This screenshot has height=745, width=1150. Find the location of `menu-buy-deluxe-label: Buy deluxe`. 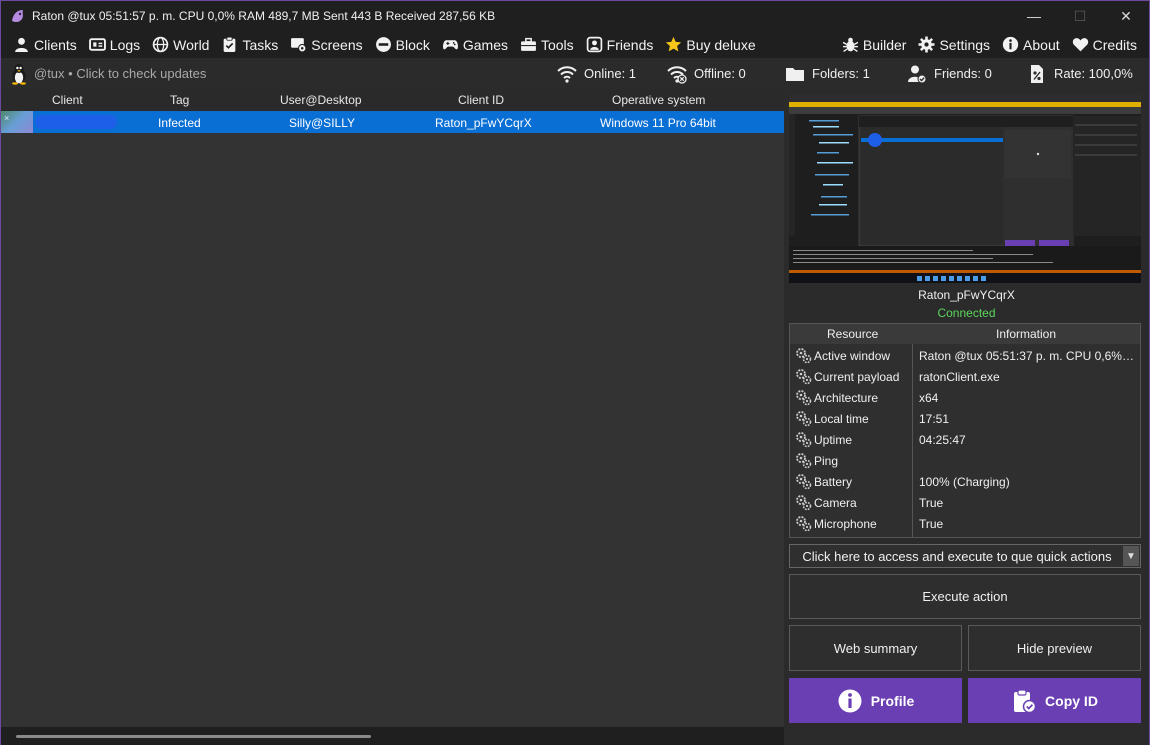

menu-buy-deluxe-label: Buy deluxe is located at coordinates (721, 44).